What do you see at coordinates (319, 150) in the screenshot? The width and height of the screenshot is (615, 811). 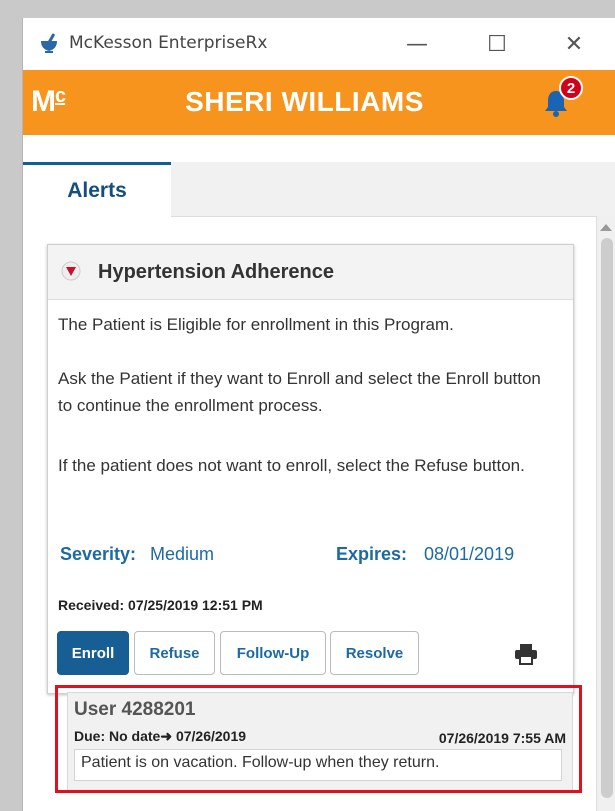 I see `header-spacer` at bounding box center [319, 150].